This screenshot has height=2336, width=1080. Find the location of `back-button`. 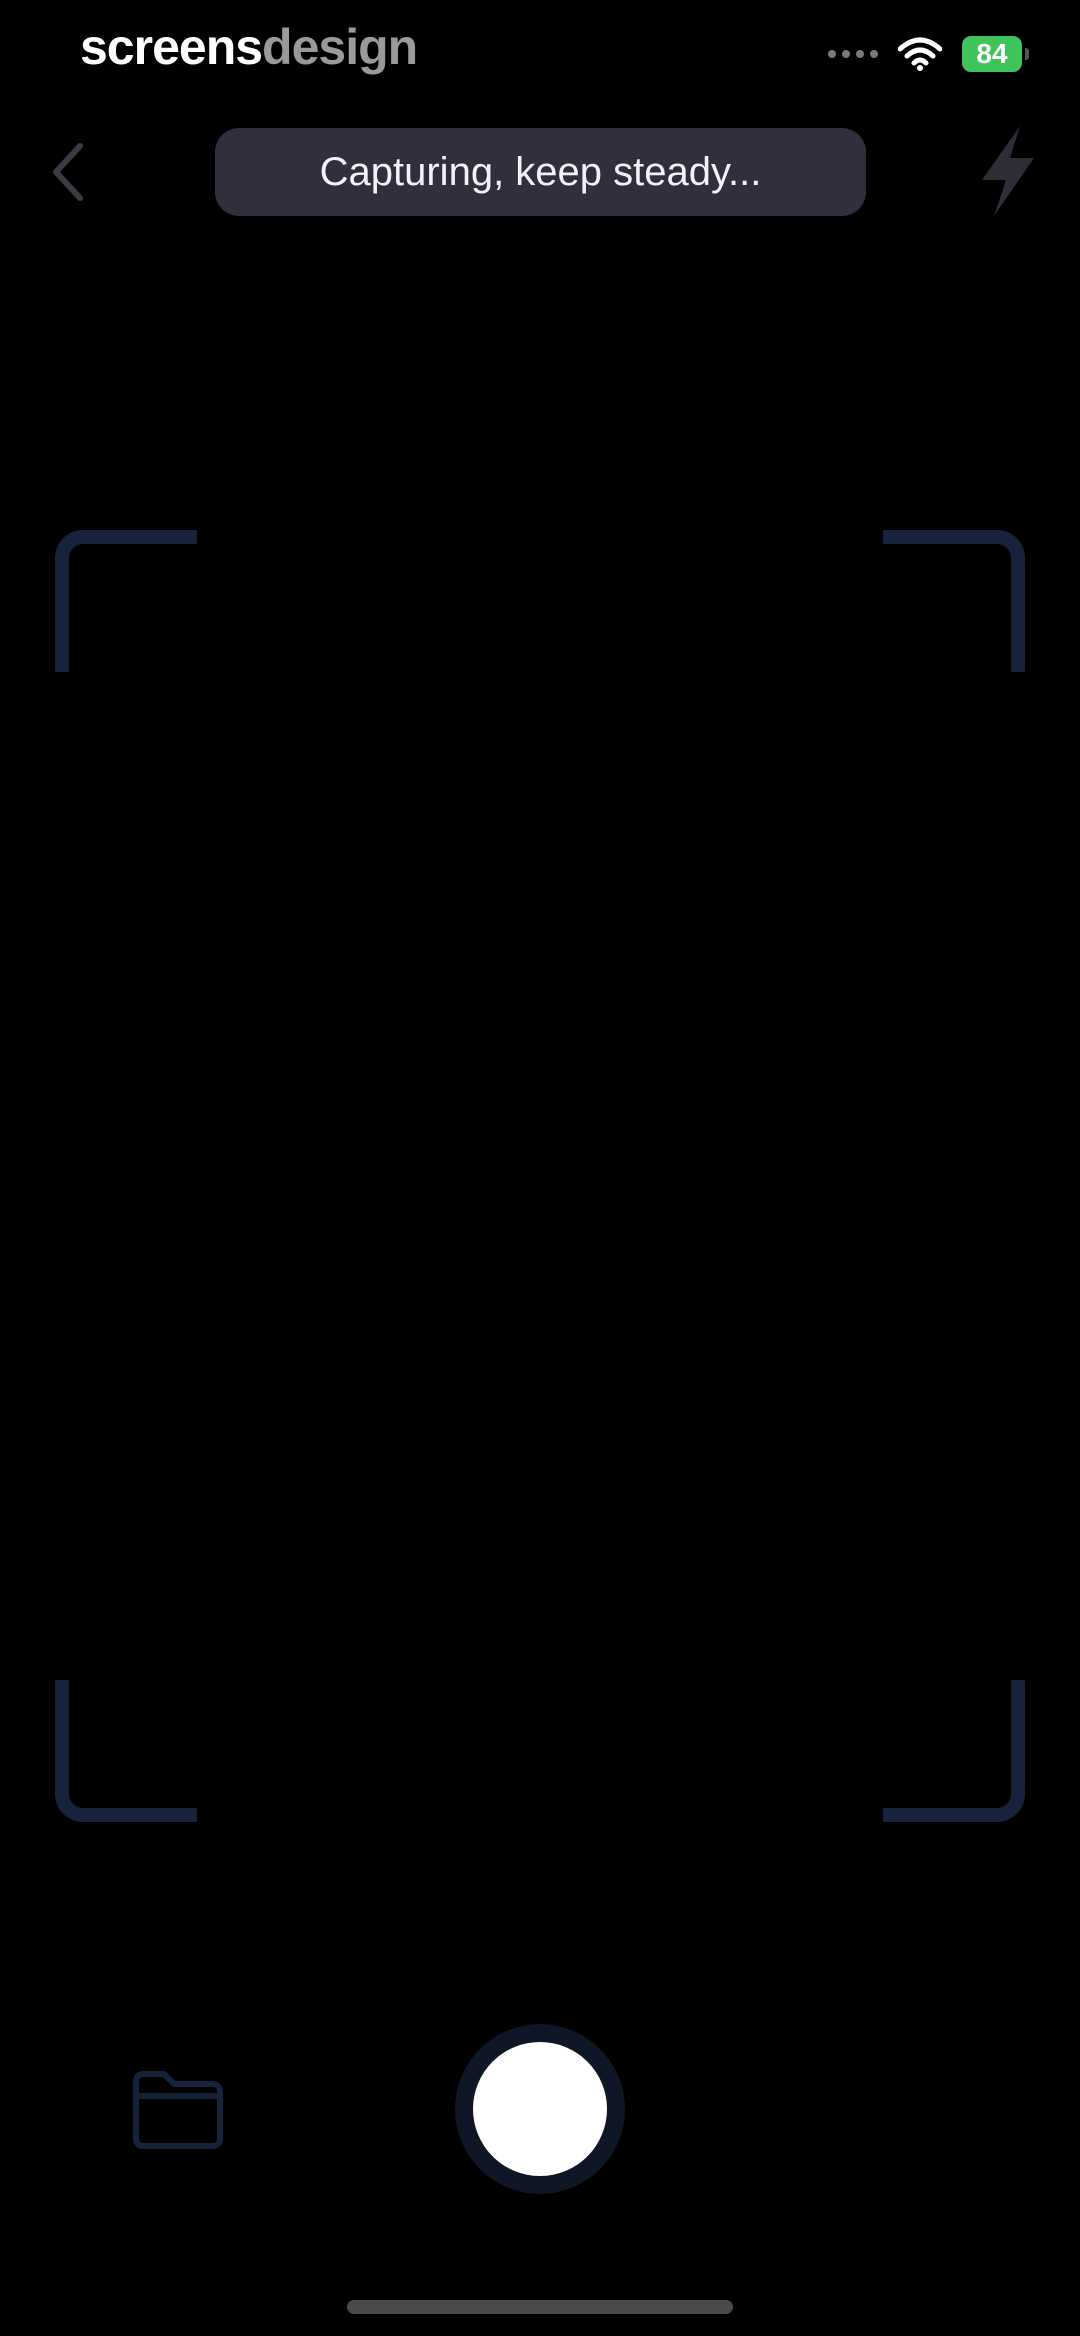

back-button is located at coordinates (68, 172).